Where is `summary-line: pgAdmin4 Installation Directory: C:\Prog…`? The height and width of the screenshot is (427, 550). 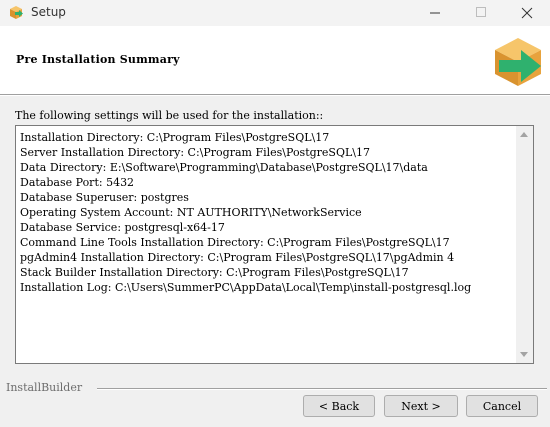 summary-line: pgAdmin4 Installation Directory: C:\Prog… is located at coordinates (237, 257).